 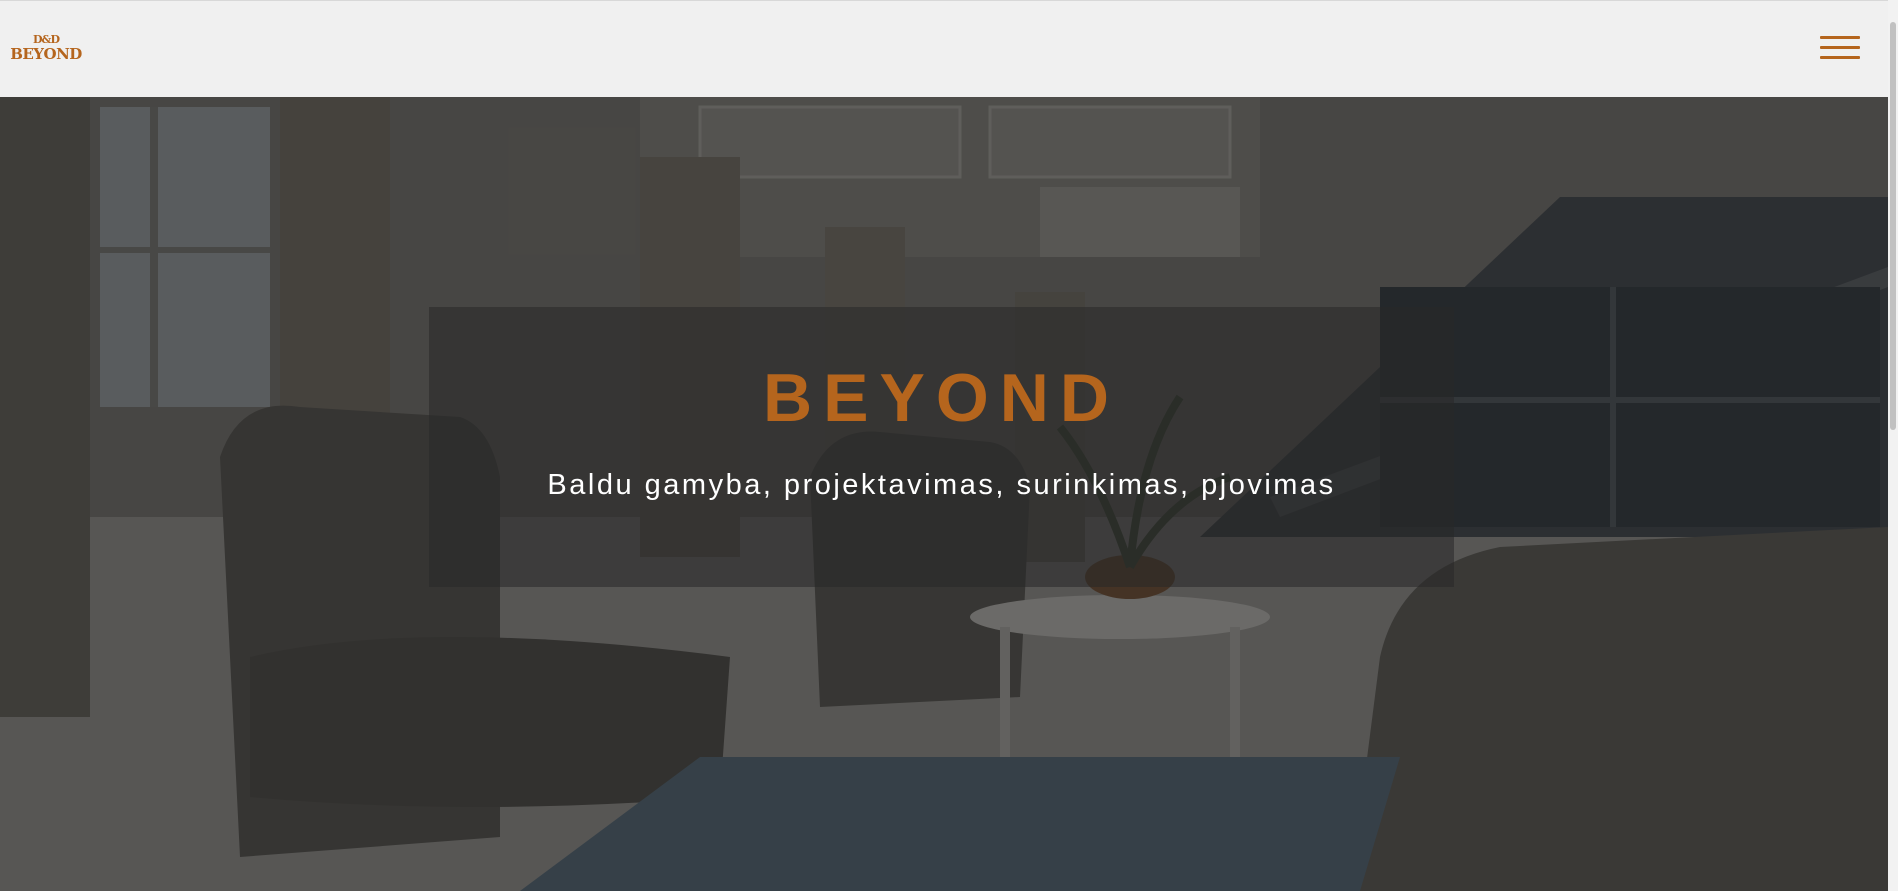 I want to click on menu-bar-middle, so click(x=1840, y=47).